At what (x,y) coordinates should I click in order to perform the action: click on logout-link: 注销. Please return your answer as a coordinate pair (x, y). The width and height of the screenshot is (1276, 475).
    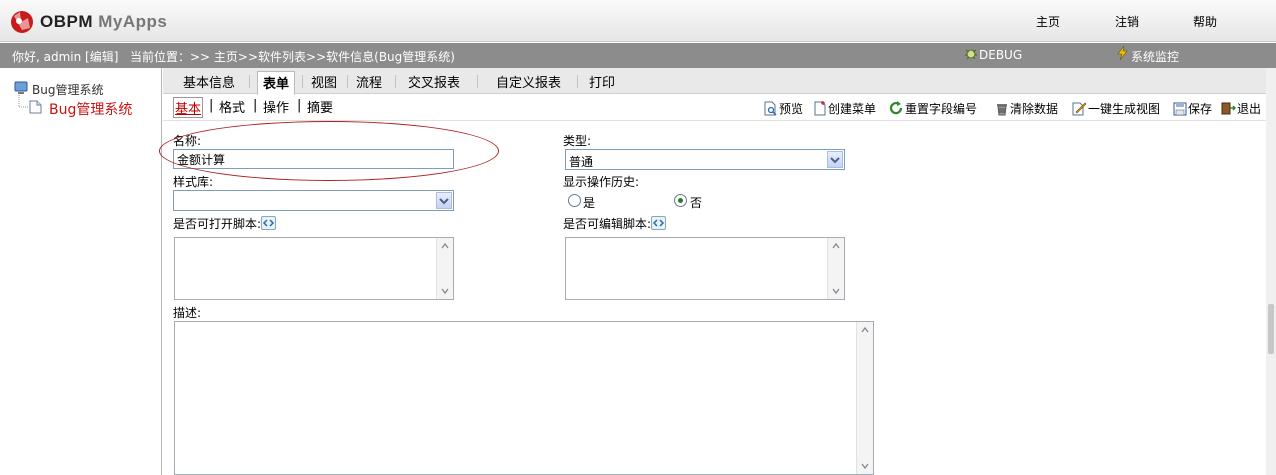
    Looking at the image, I should click on (1127, 21).